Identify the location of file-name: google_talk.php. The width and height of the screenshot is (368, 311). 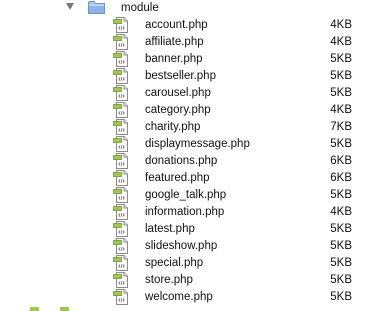
(186, 195).